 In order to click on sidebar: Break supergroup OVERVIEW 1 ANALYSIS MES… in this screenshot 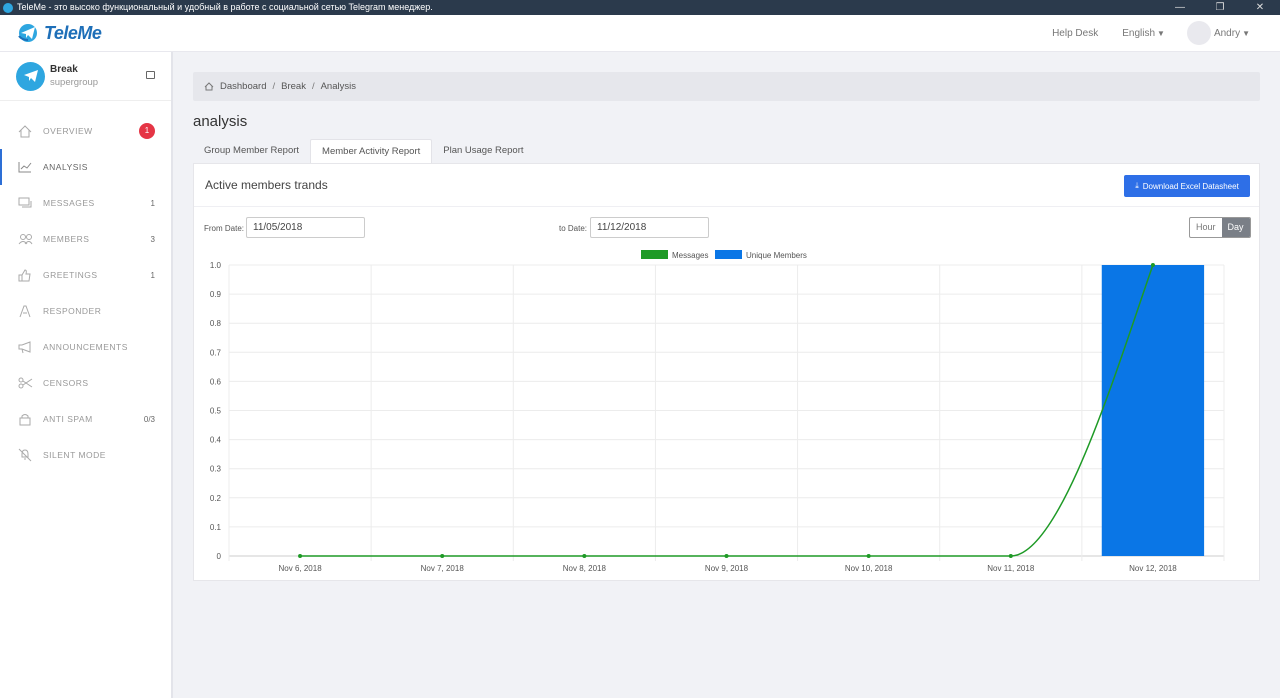, I will do `click(86, 375)`.